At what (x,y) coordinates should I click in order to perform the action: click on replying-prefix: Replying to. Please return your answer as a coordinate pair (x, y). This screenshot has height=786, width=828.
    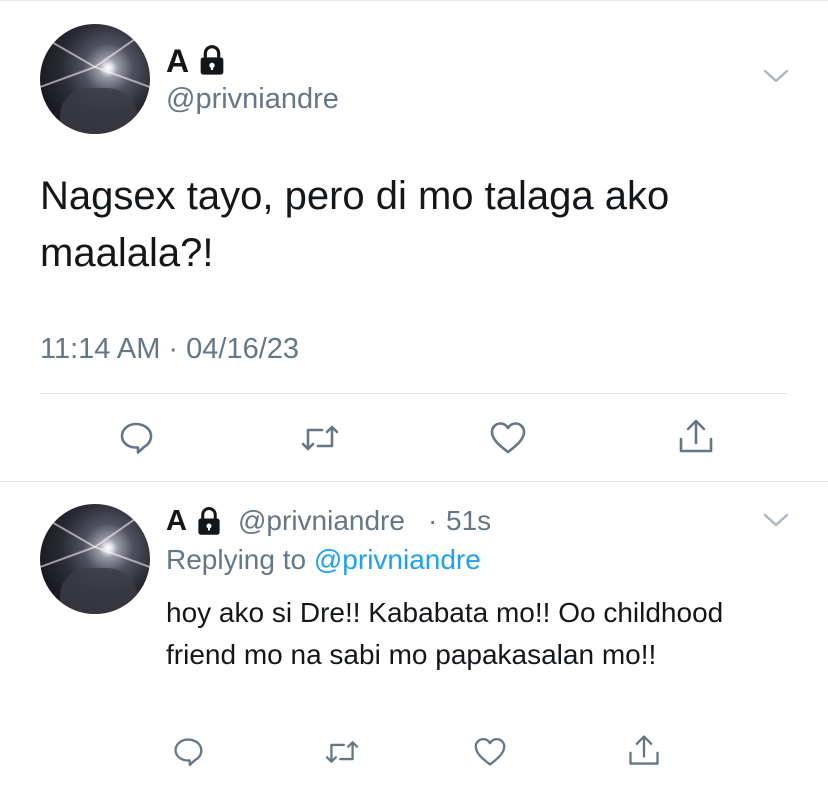
    Looking at the image, I should click on (236, 559).